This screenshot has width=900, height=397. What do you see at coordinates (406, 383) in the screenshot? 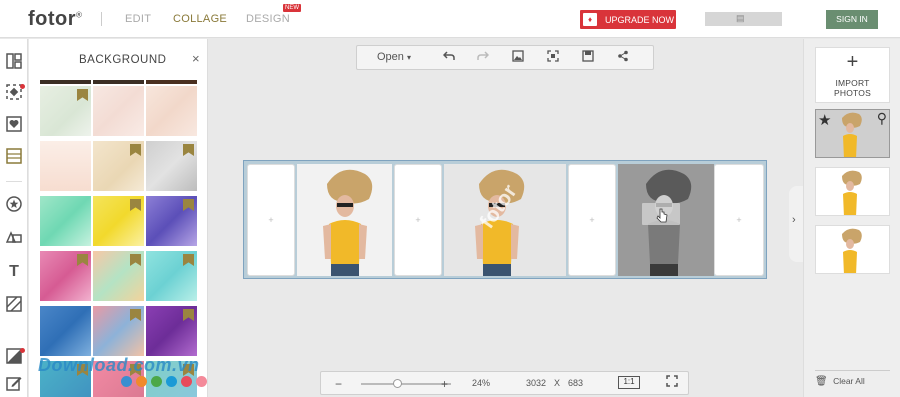
I see `zoom-slider` at bounding box center [406, 383].